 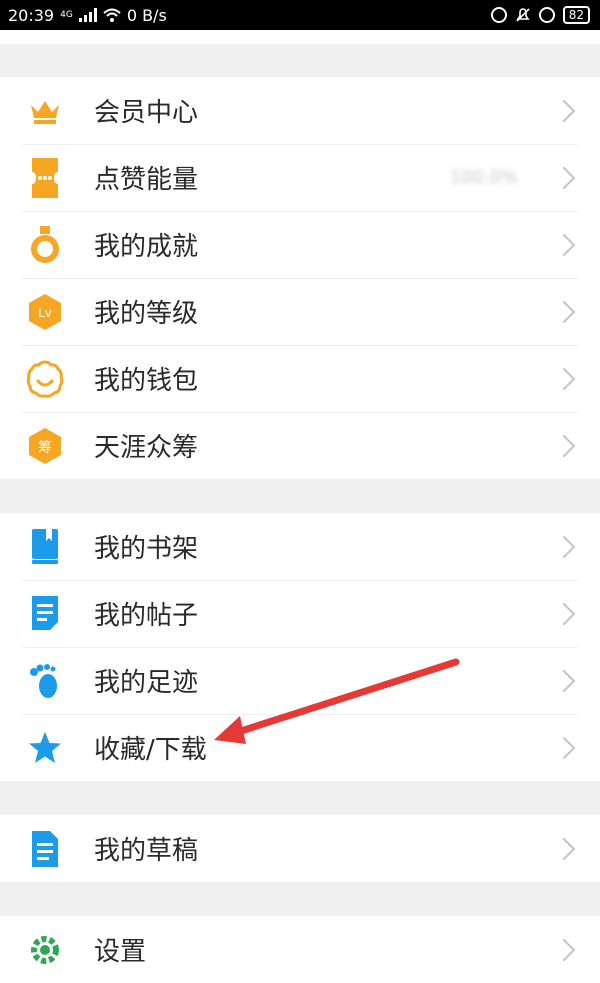 What do you see at coordinates (300, 546) in the screenshot?
I see `menu-item-bookshelf: 我的书架` at bounding box center [300, 546].